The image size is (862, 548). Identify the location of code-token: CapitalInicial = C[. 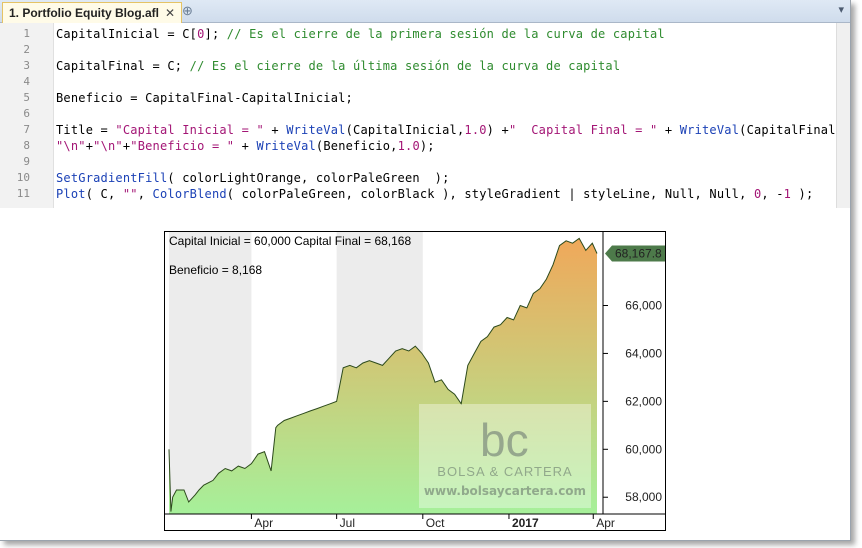
(127, 34).